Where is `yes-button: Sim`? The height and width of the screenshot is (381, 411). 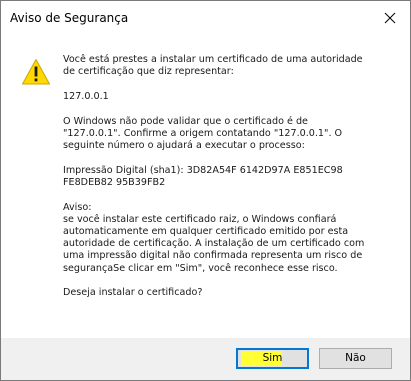
yes-button: Sim is located at coordinates (272, 358).